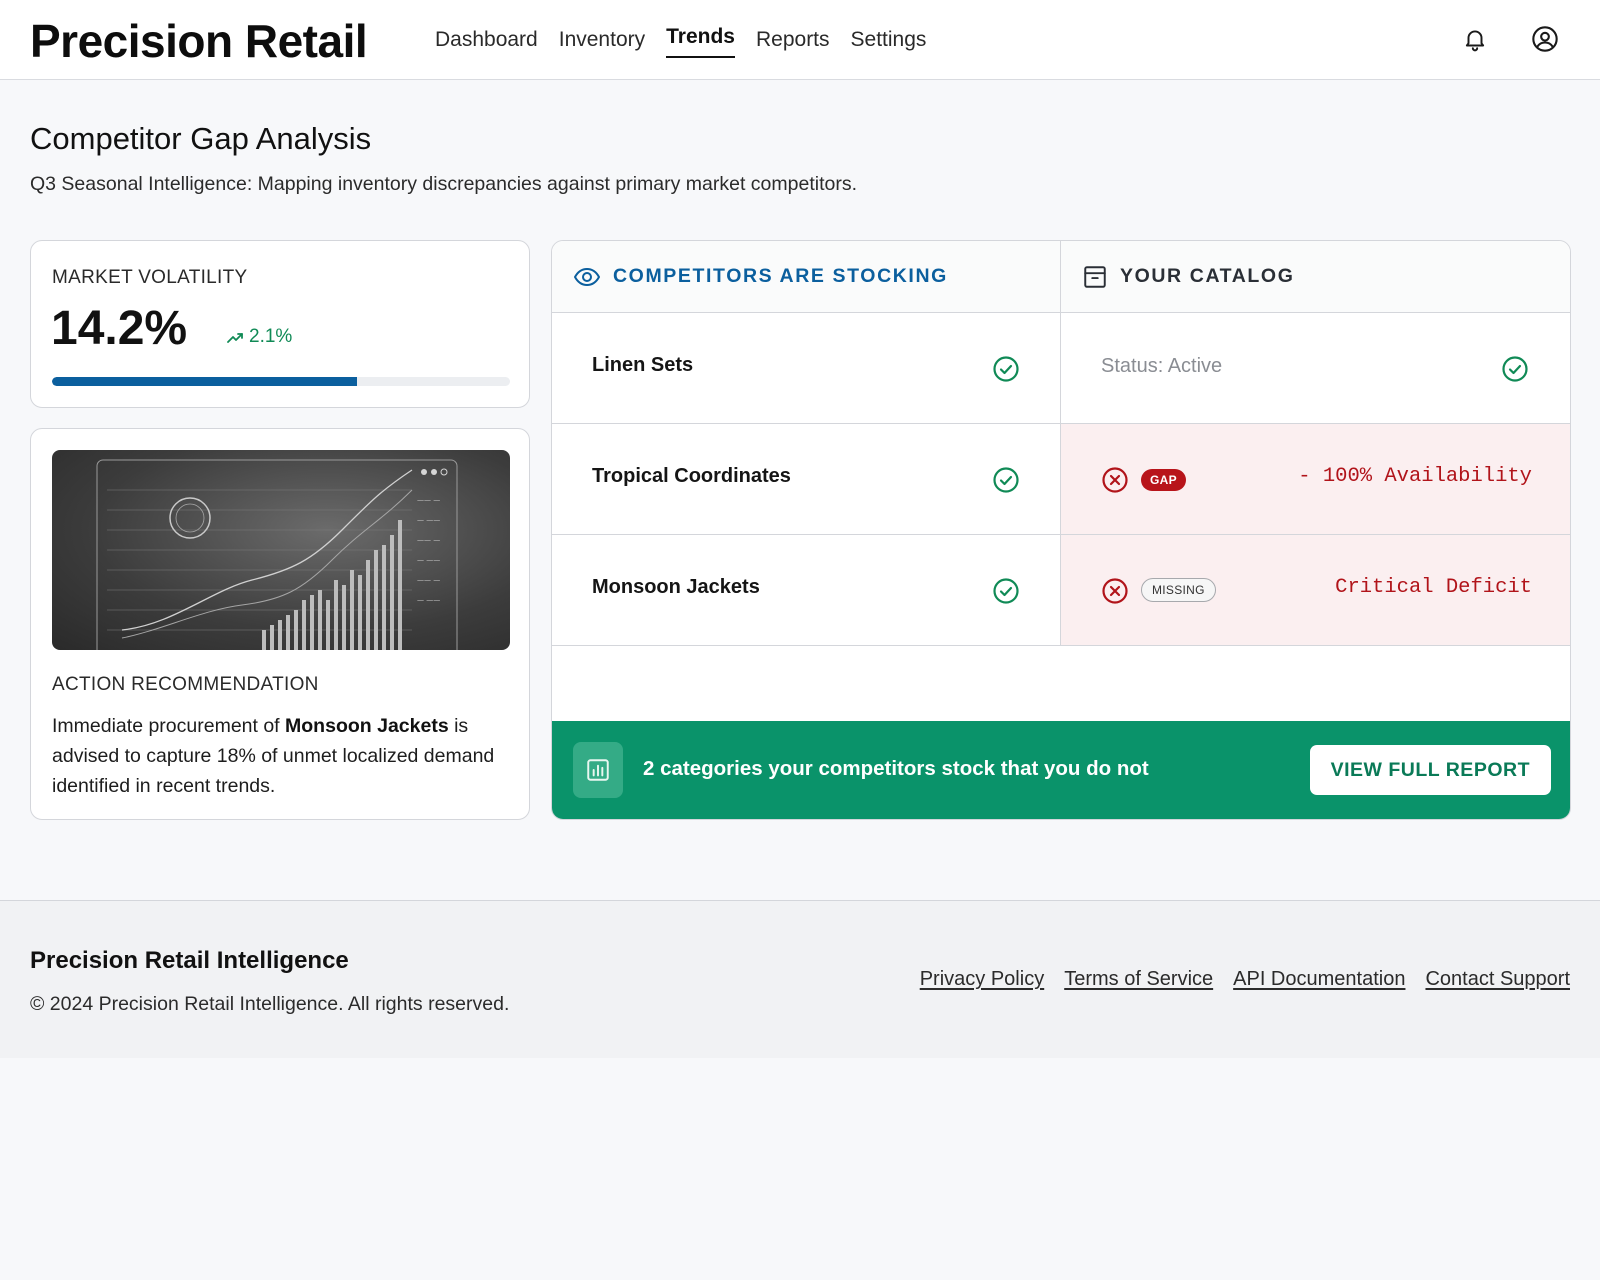 This screenshot has height=1280, width=1600. I want to click on item-name: Tropical Coordinates, so click(691, 476).